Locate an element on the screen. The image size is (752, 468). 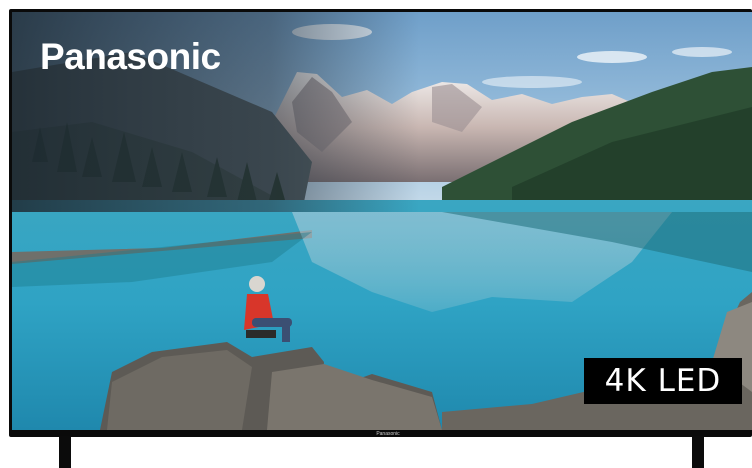
stand-leg-right is located at coordinates (698, 452).